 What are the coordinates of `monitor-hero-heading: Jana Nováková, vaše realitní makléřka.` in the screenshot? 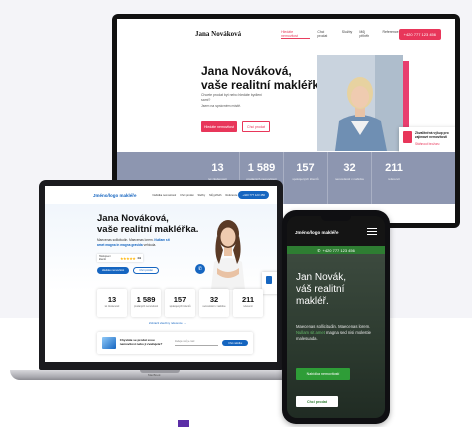 It's located at (265, 78).